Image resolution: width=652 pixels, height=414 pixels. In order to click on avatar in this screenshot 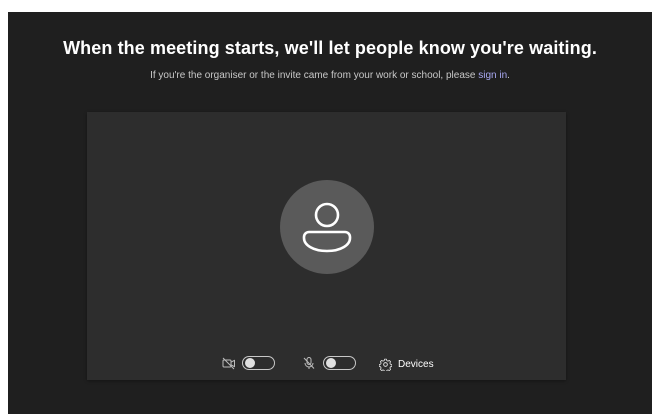, I will do `click(327, 227)`.